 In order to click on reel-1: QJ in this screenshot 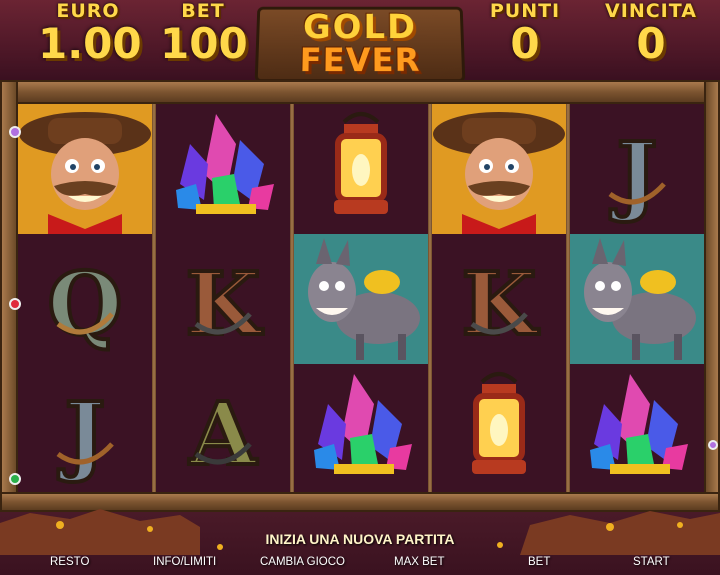, I will do `click(85, 298)`.